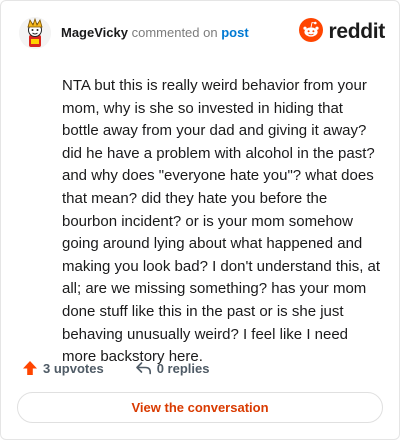 This screenshot has height=440, width=400. I want to click on reply-count: 0 replies, so click(183, 368).